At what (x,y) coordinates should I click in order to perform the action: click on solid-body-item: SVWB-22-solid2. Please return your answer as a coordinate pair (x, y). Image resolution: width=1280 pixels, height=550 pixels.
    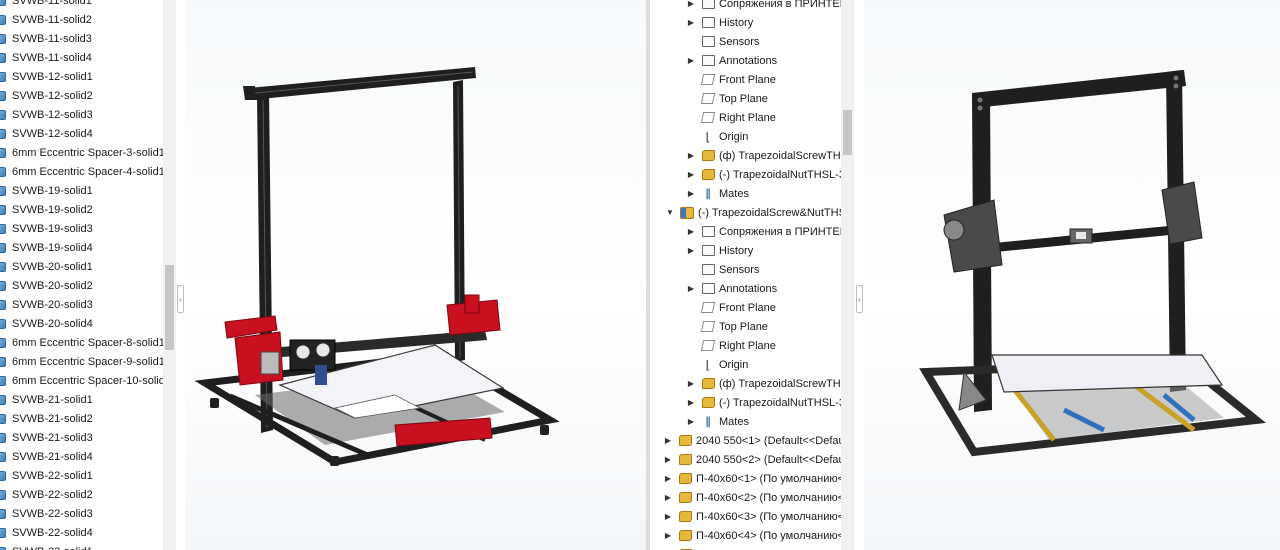
    Looking at the image, I should click on (46, 494).